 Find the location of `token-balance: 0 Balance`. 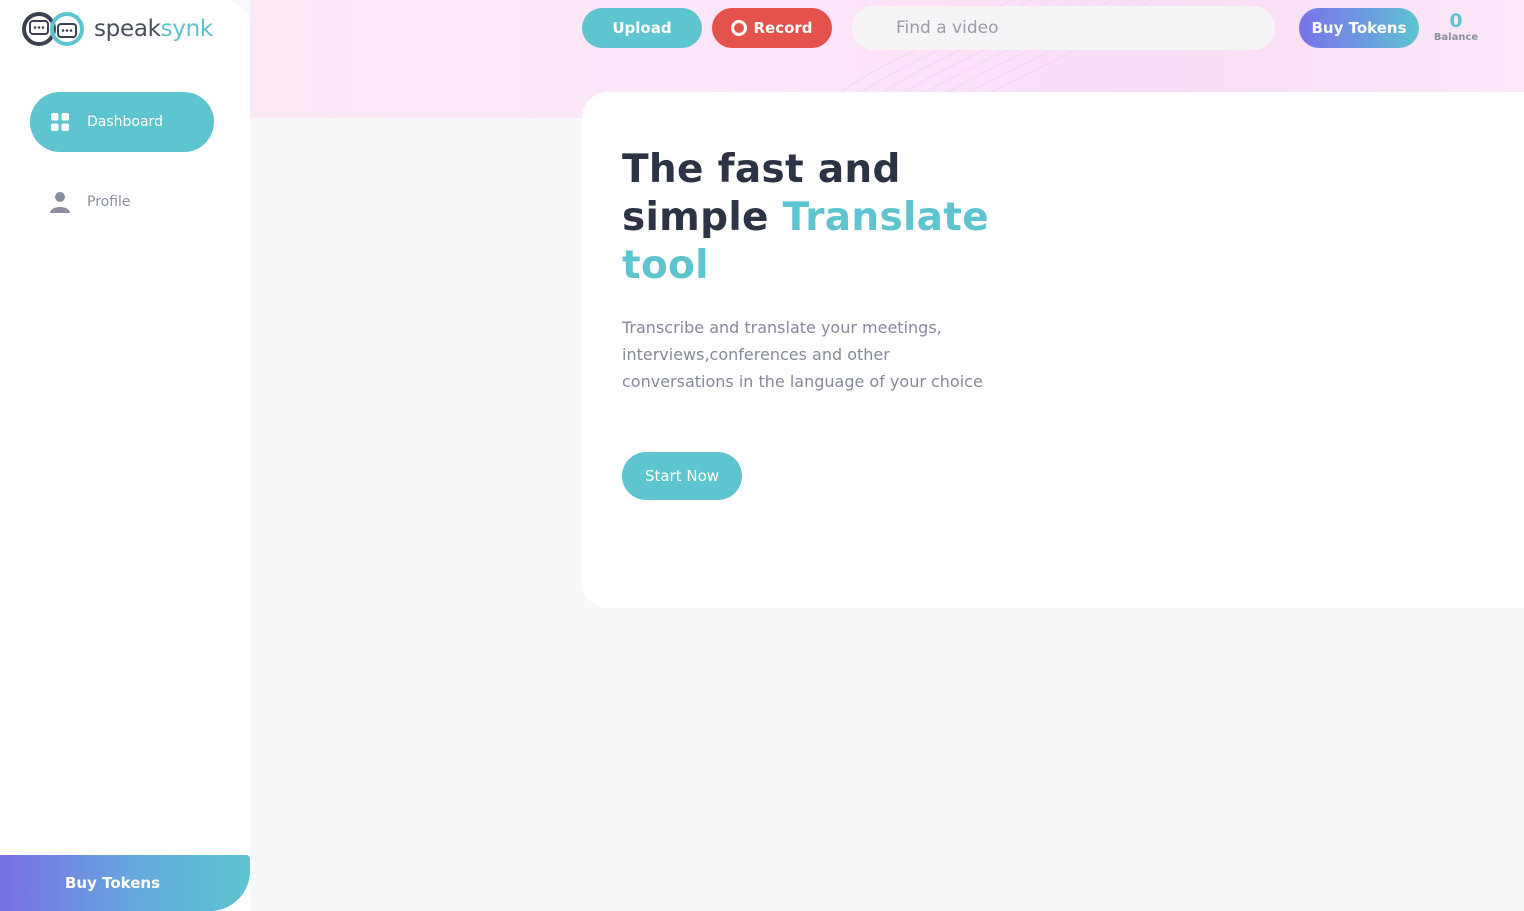

token-balance: 0 Balance is located at coordinates (1456, 27).